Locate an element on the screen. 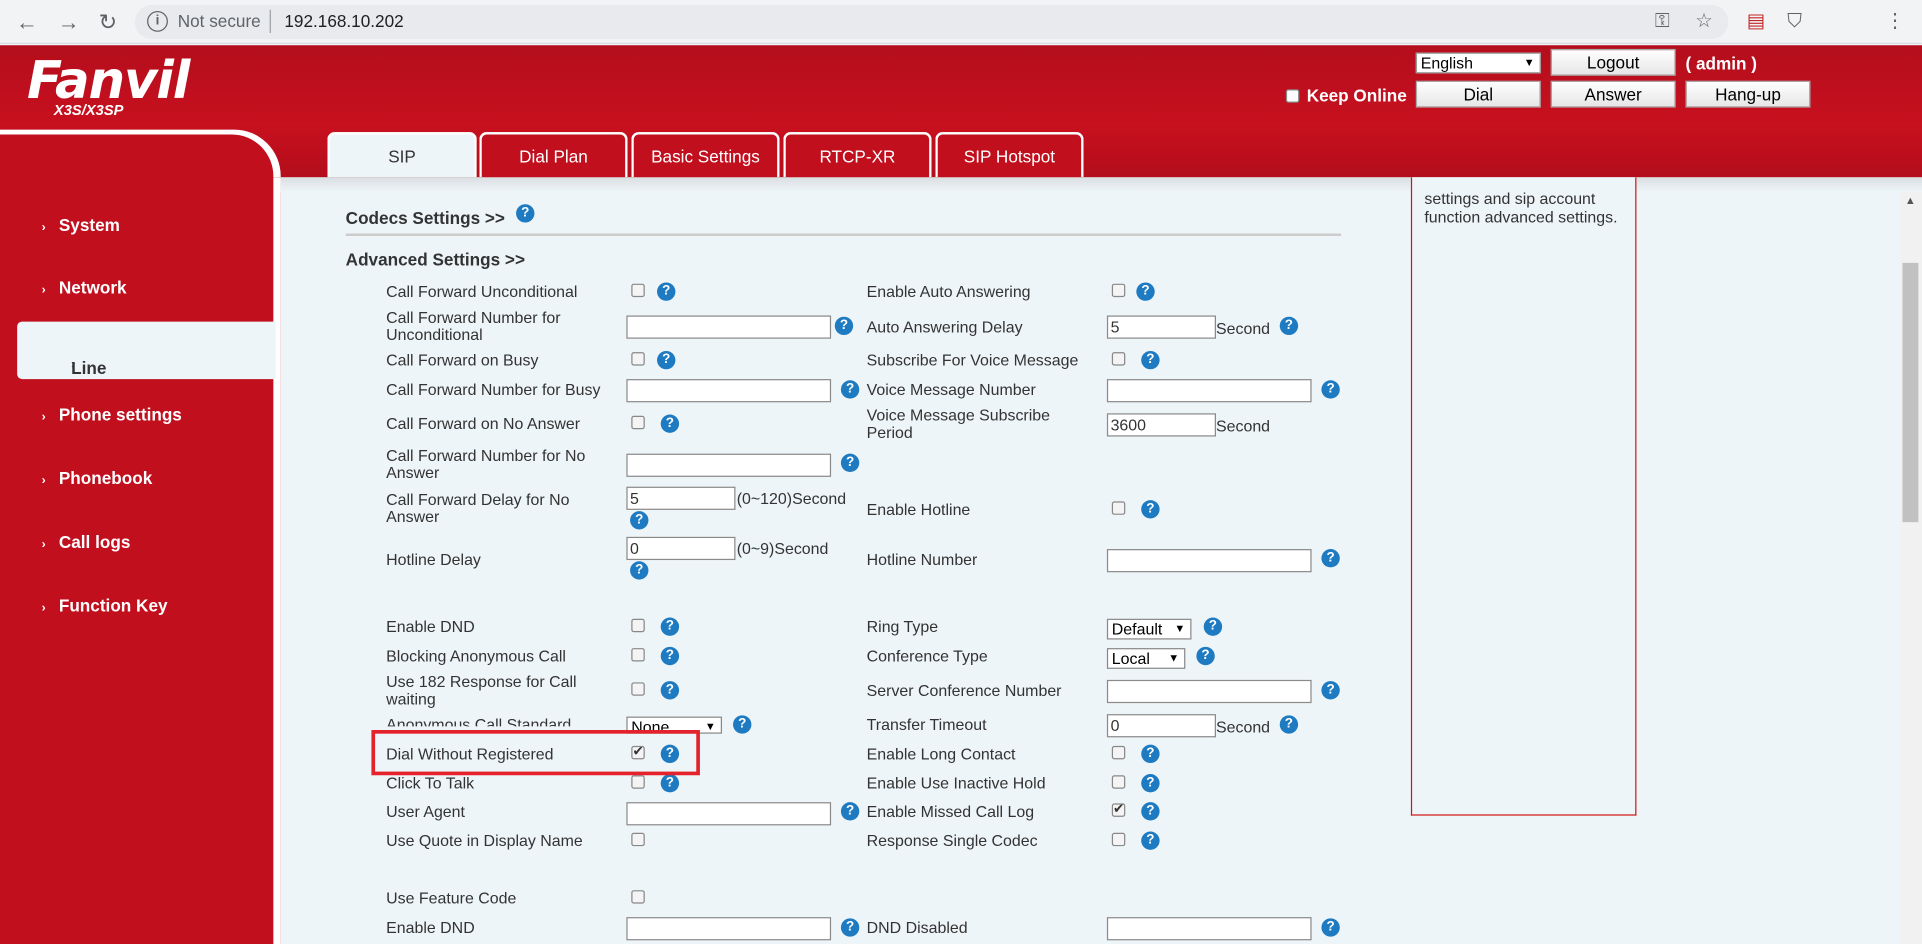  scrollbar: ▲ is located at coordinates (1910, 567).